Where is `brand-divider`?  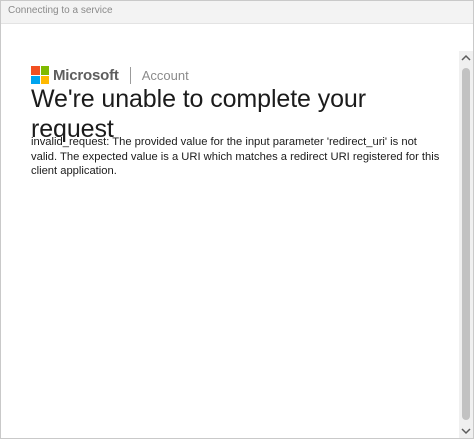
brand-divider is located at coordinates (130, 75).